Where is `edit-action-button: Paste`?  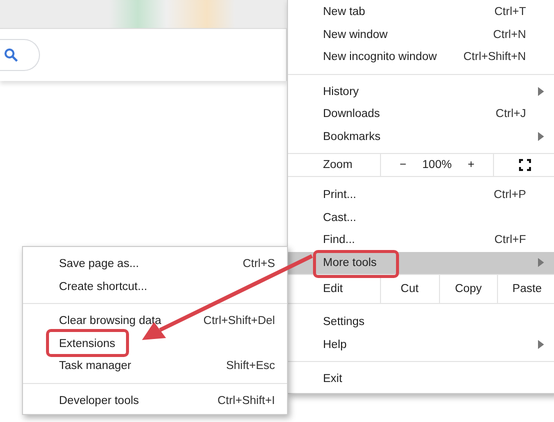
edit-action-button: Paste is located at coordinates (527, 289).